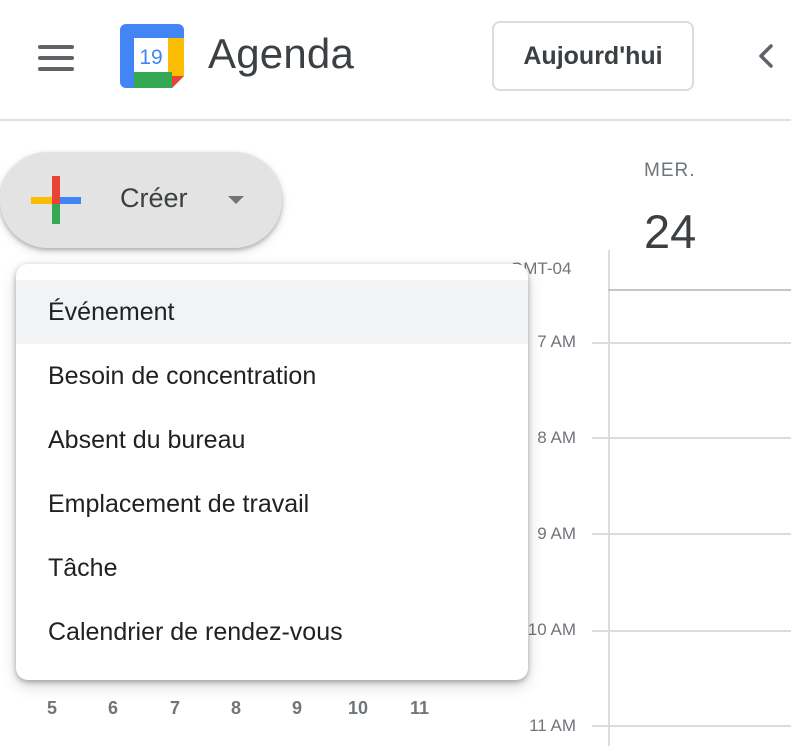  I want to click on menu-item-focus-time: Besoin de concentration, so click(272, 376).